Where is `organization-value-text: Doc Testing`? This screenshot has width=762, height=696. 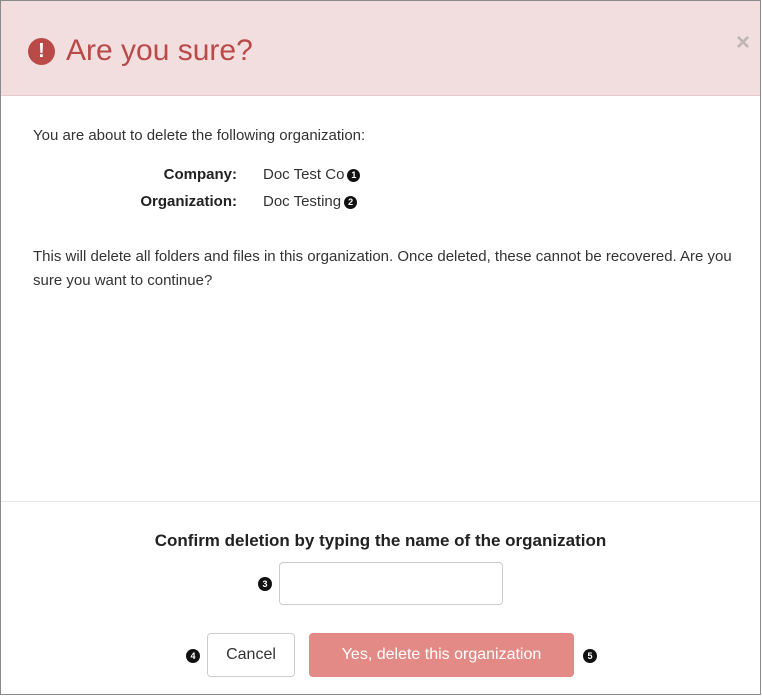
organization-value-text: Doc Testing is located at coordinates (302, 201).